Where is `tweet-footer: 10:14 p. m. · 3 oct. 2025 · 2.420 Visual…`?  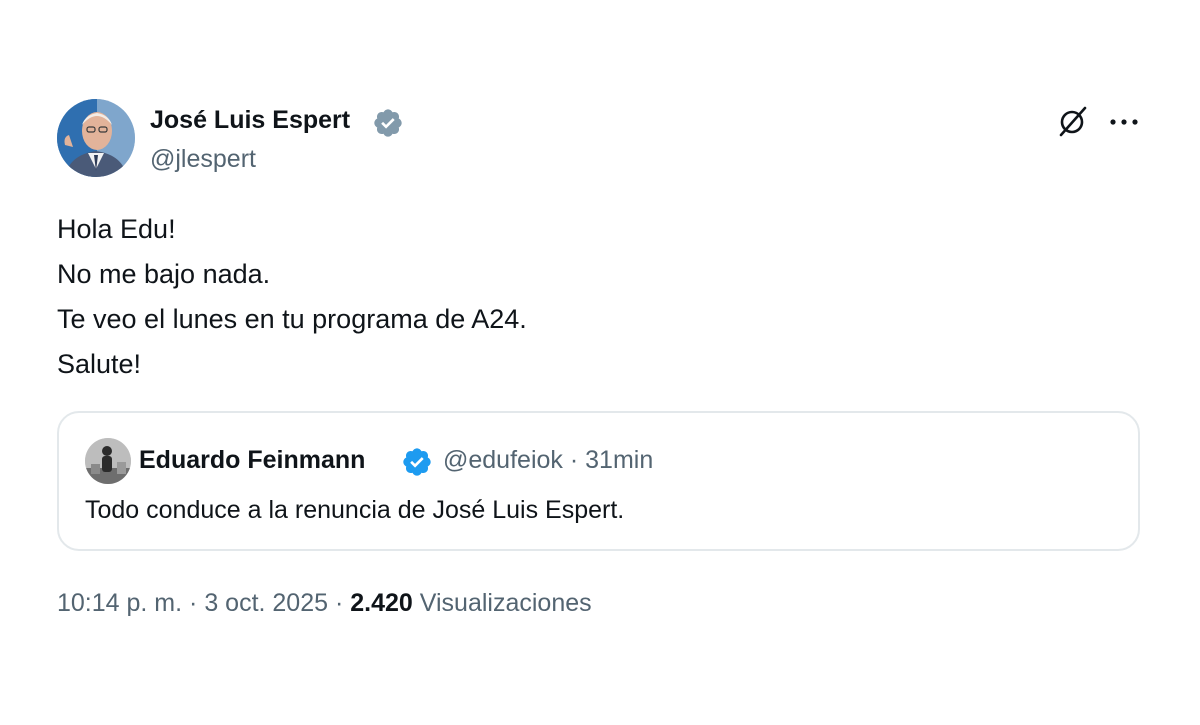 tweet-footer: 10:14 p. m. · 3 oct. 2025 · 2.420 Visual… is located at coordinates (324, 603).